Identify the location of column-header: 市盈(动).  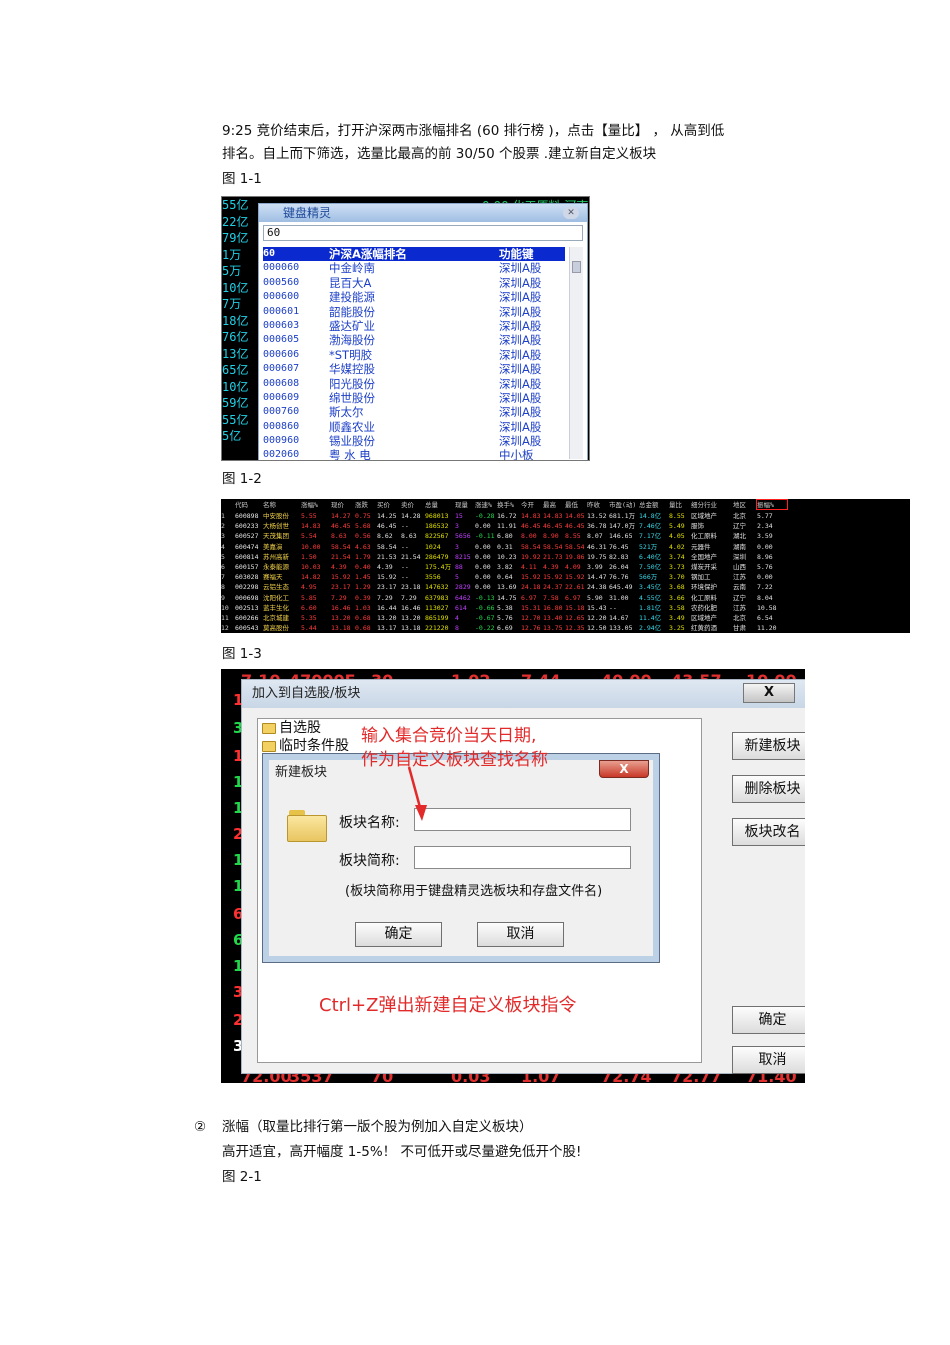
(624, 505).